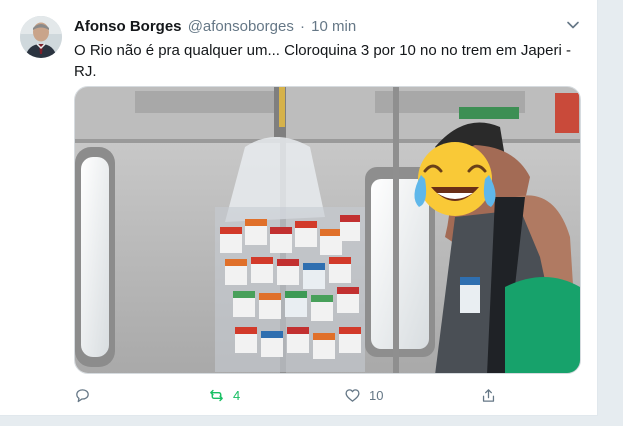 This screenshot has width=623, height=426. What do you see at coordinates (333, 26) in the screenshot?
I see `tweet-timestamp: 10 min` at bounding box center [333, 26].